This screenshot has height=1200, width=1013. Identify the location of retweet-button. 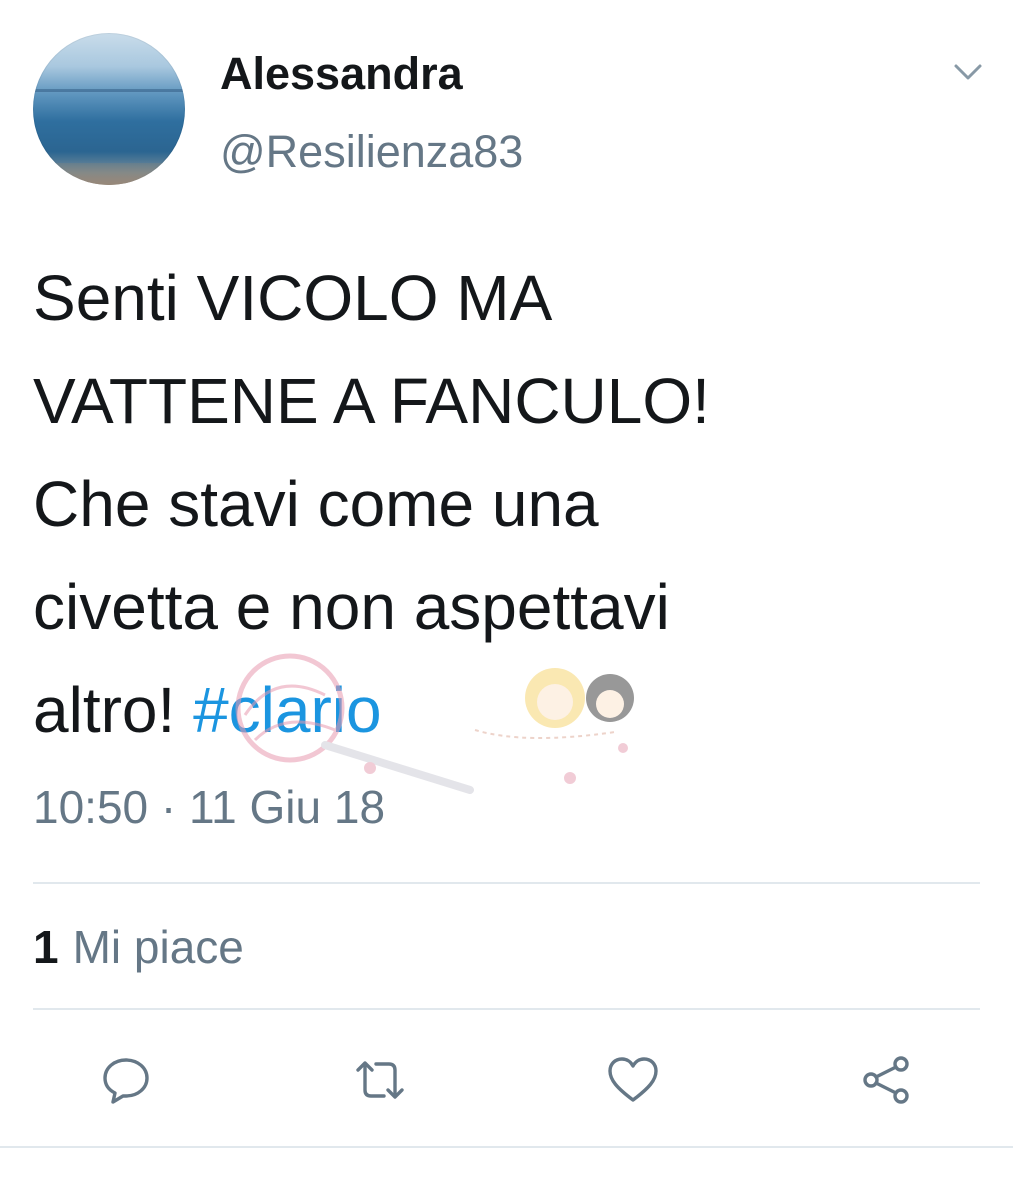
(380, 1080).